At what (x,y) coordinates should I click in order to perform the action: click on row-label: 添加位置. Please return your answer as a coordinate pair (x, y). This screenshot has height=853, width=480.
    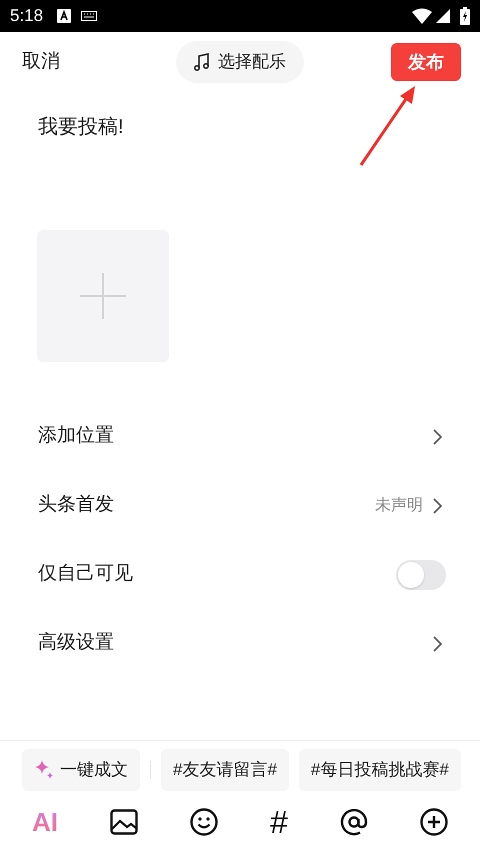
    Looking at the image, I should click on (76, 436).